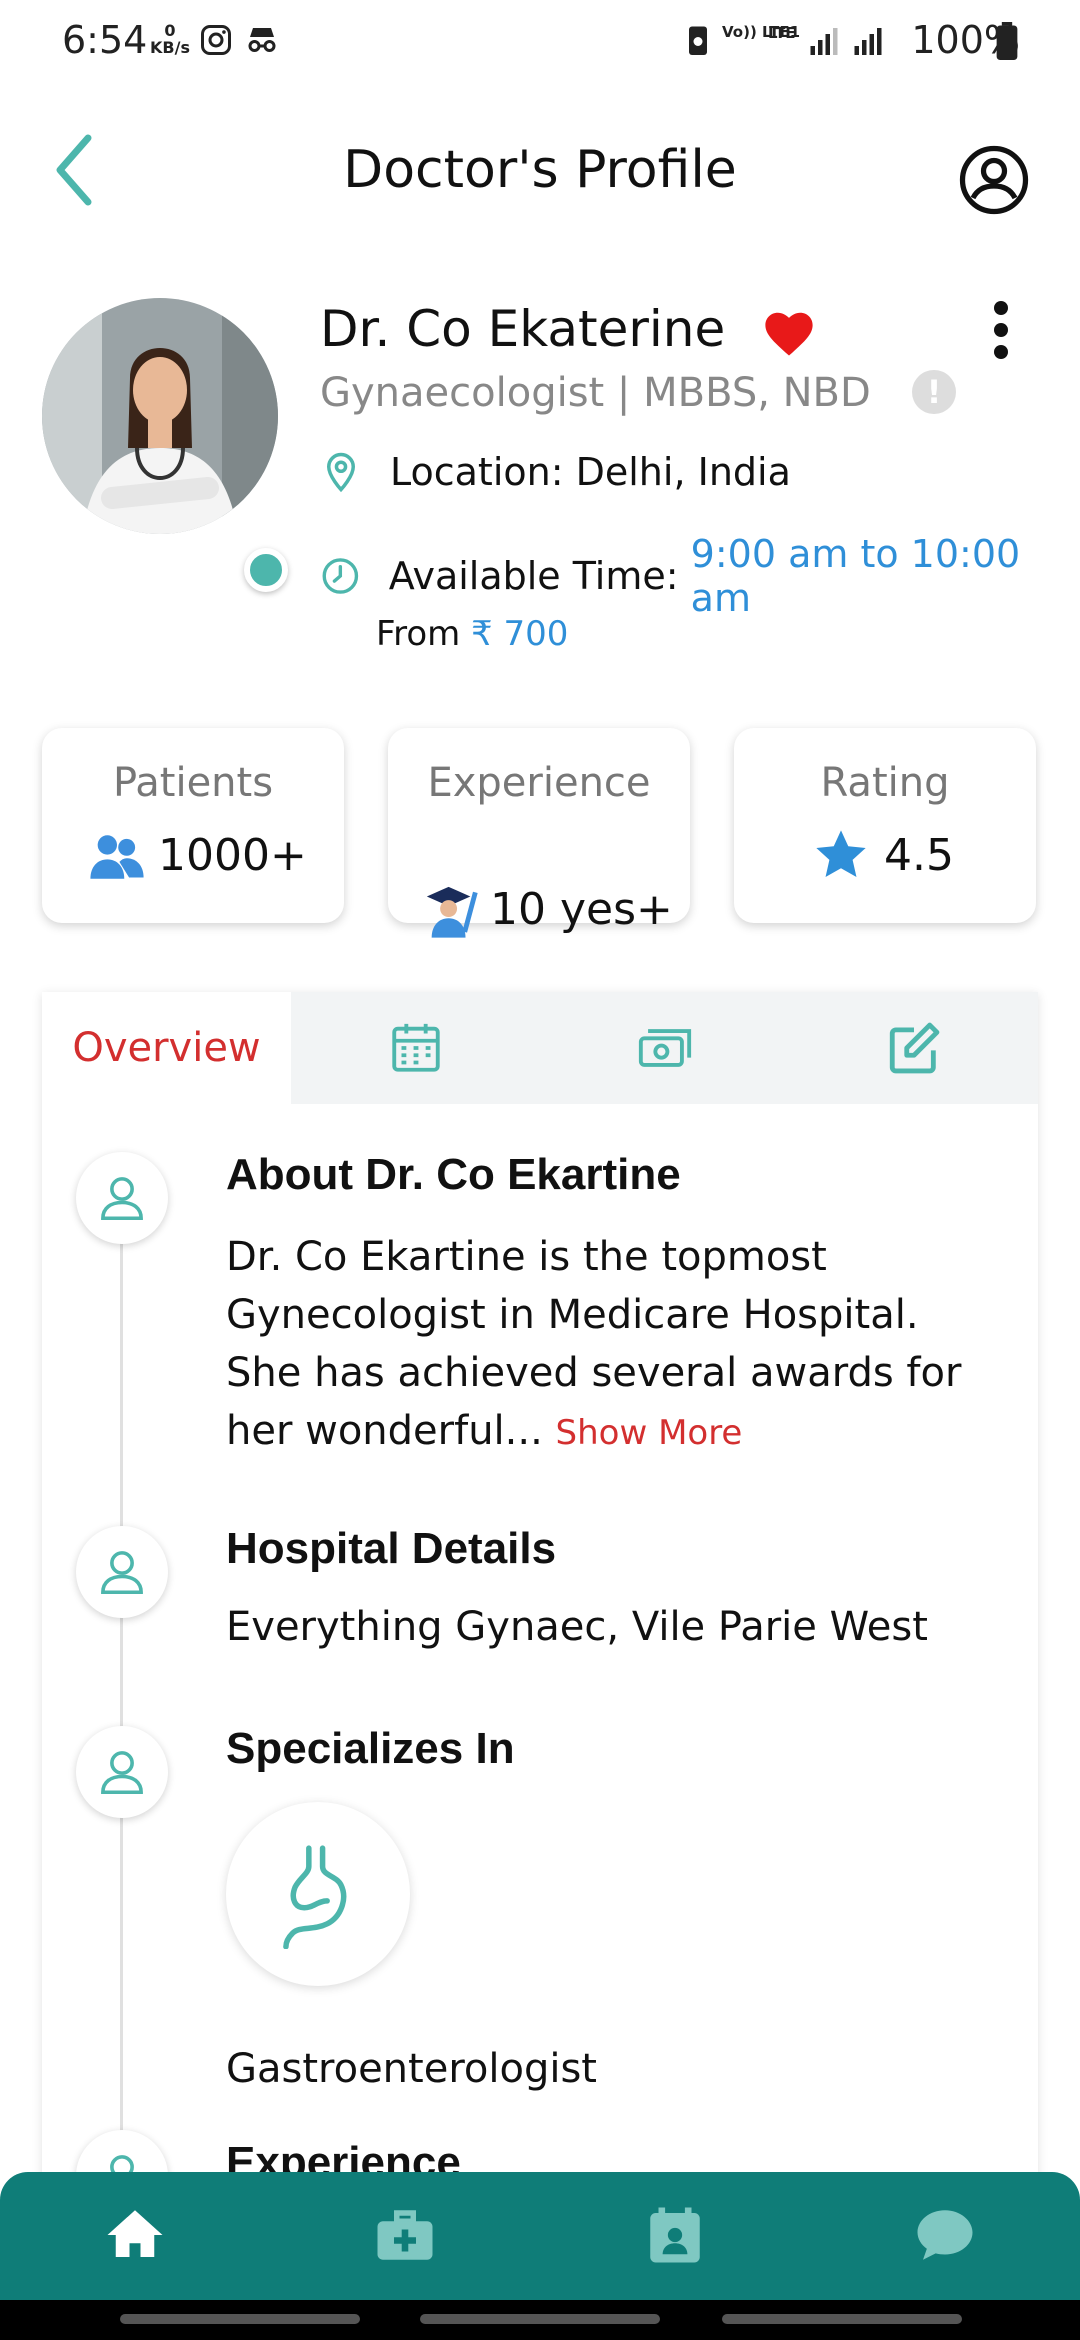 The image size is (1080, 2340). Describe the element at coordinates (405, 2235) in the screenshot. I see `medkit-icon` at that location.